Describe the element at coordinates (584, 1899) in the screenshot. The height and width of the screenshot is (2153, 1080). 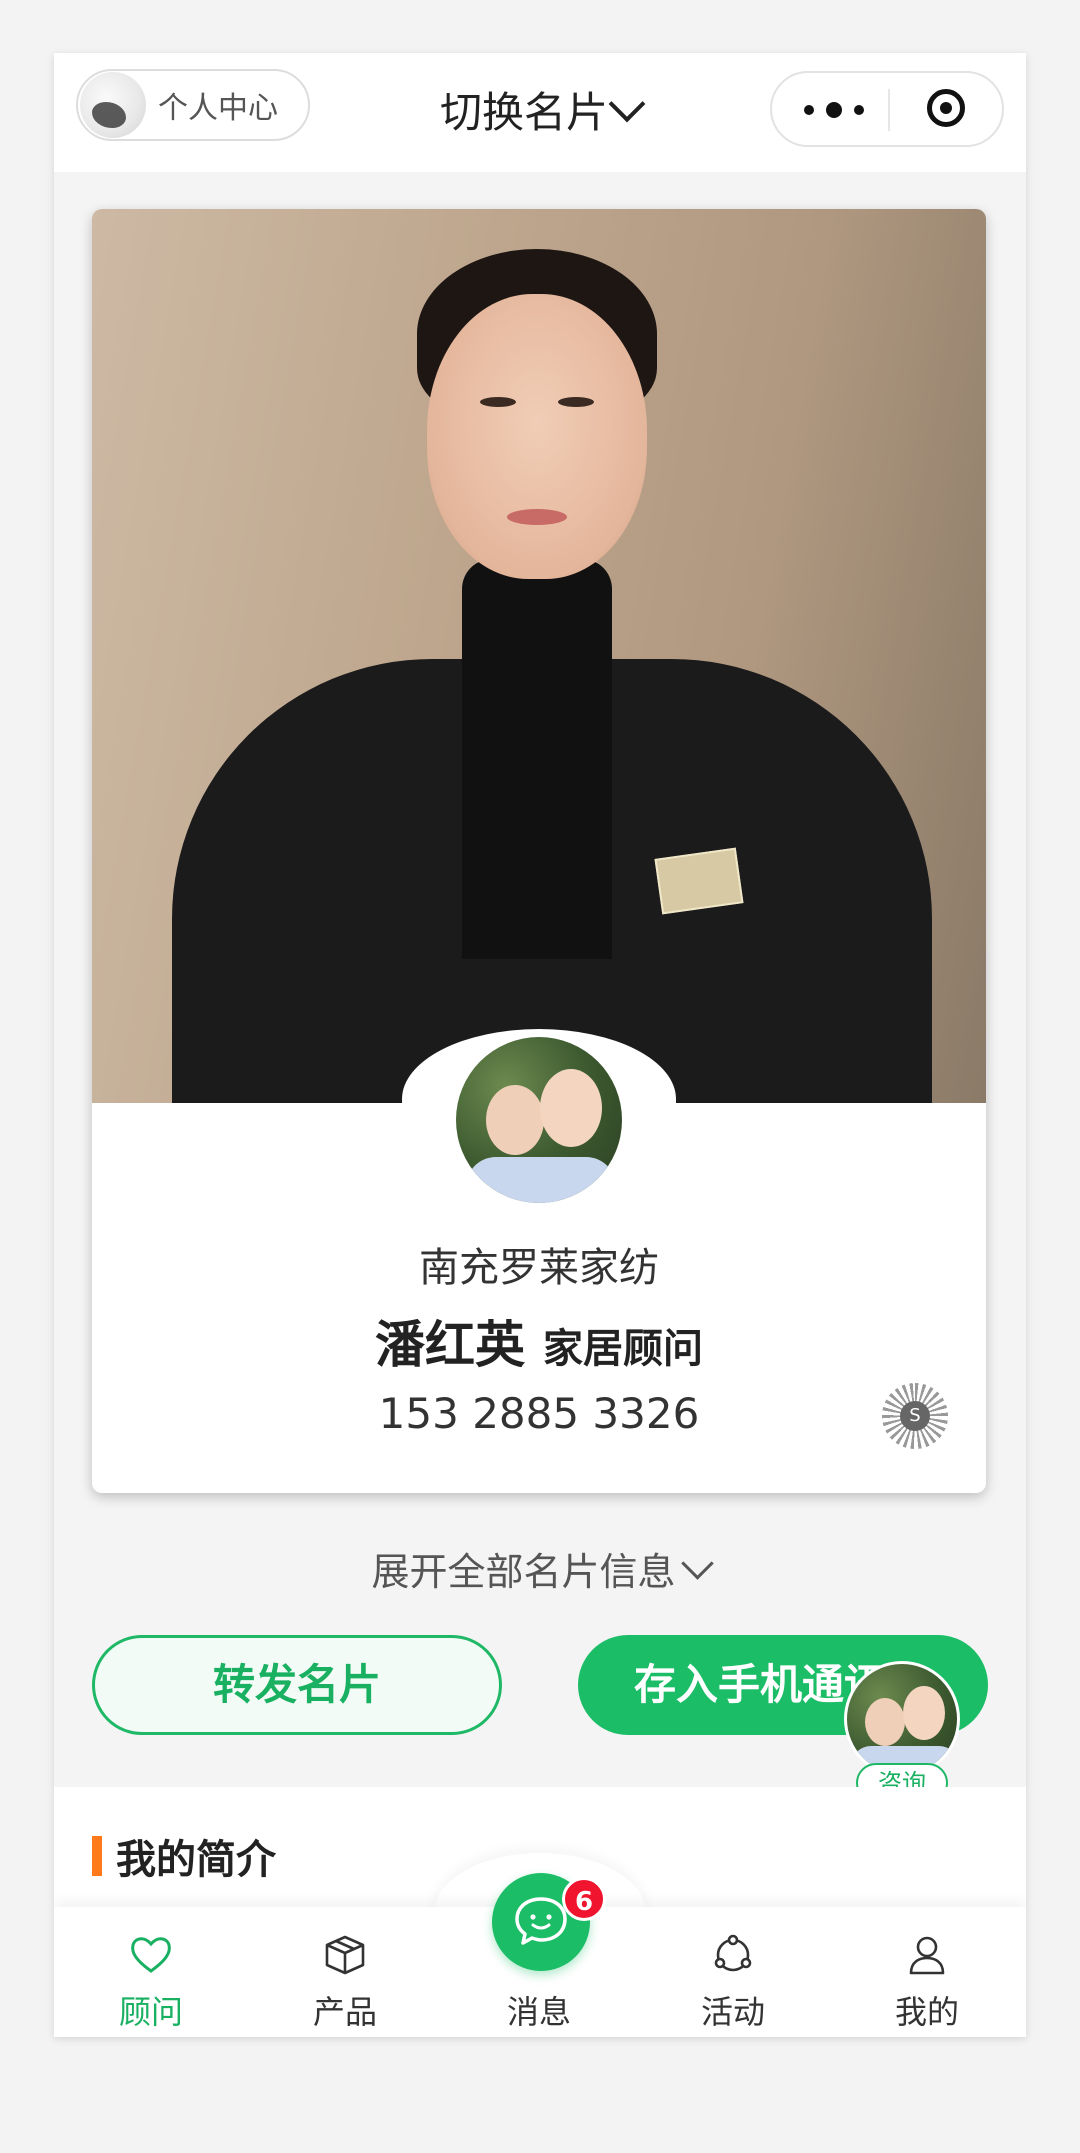
I see `unread-badge: 6` at that location.